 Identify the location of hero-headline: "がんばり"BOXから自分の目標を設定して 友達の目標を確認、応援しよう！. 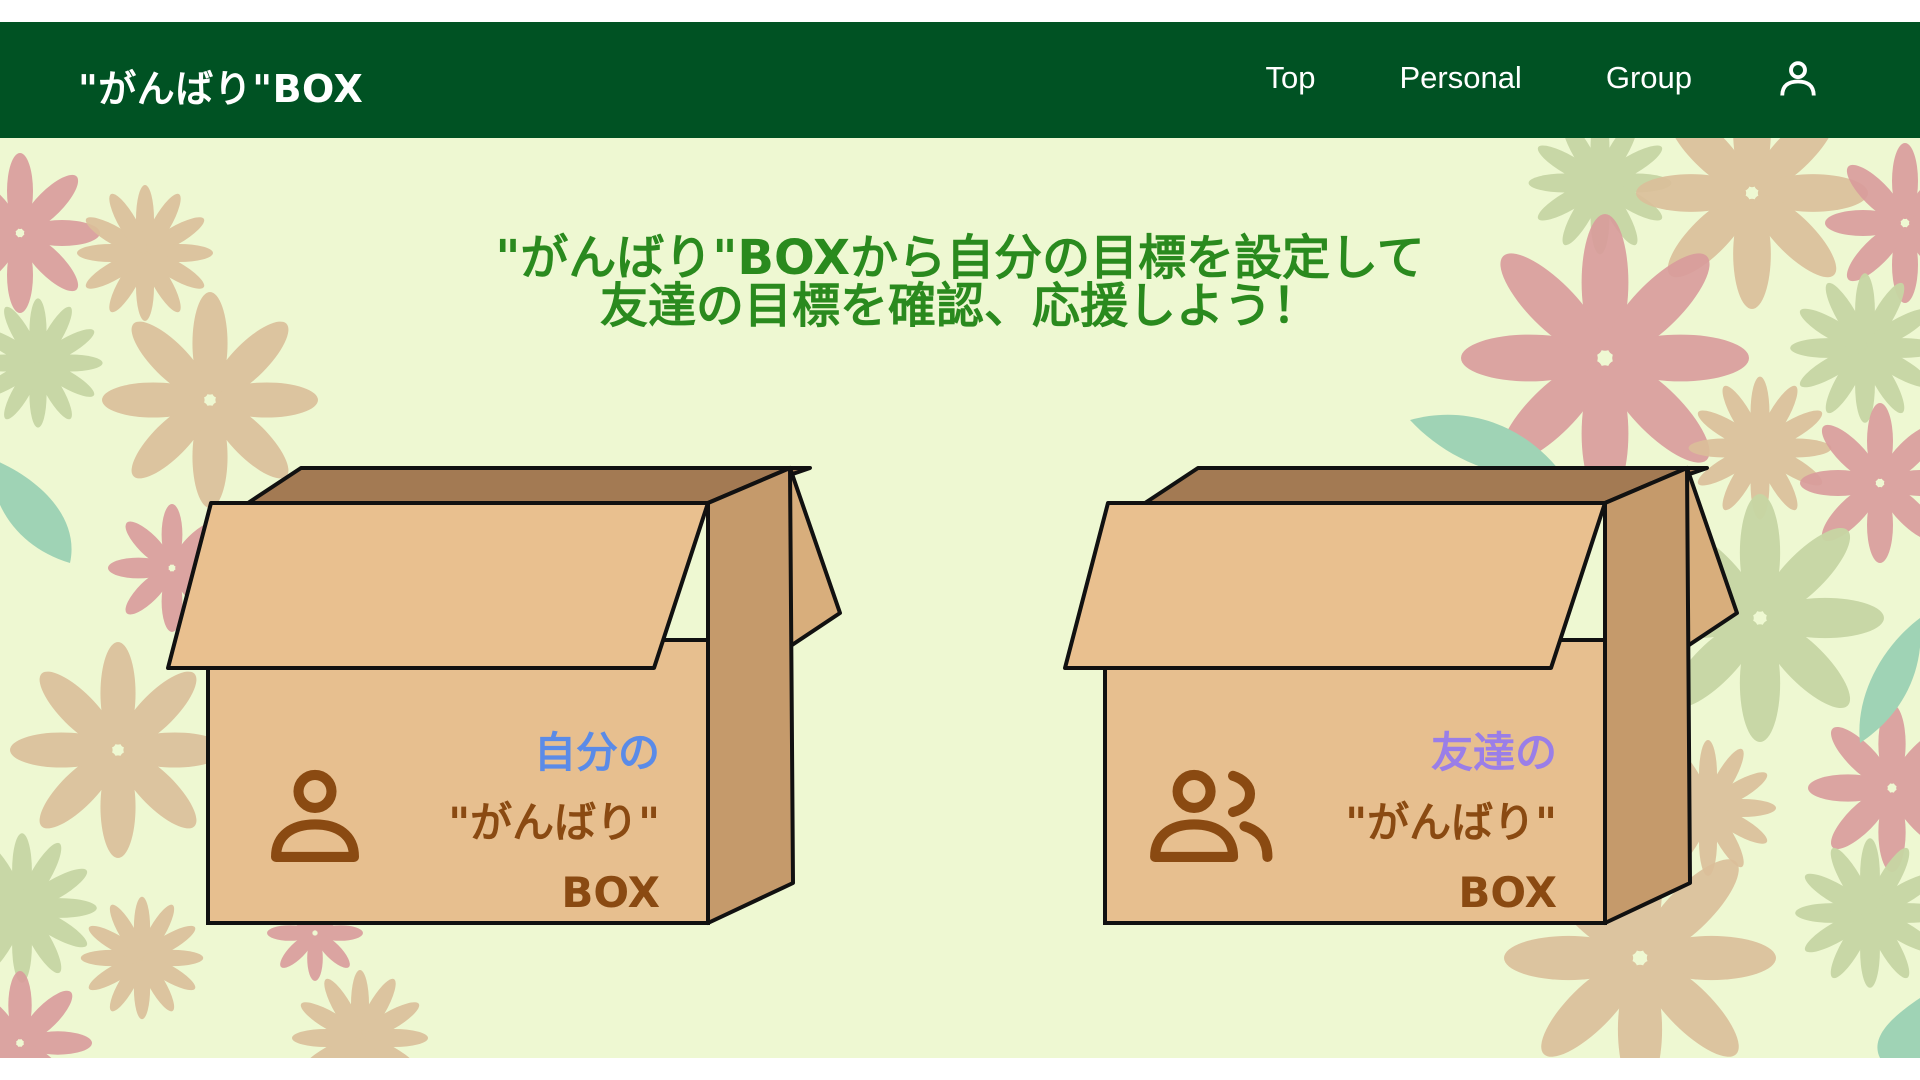
(960, 282).